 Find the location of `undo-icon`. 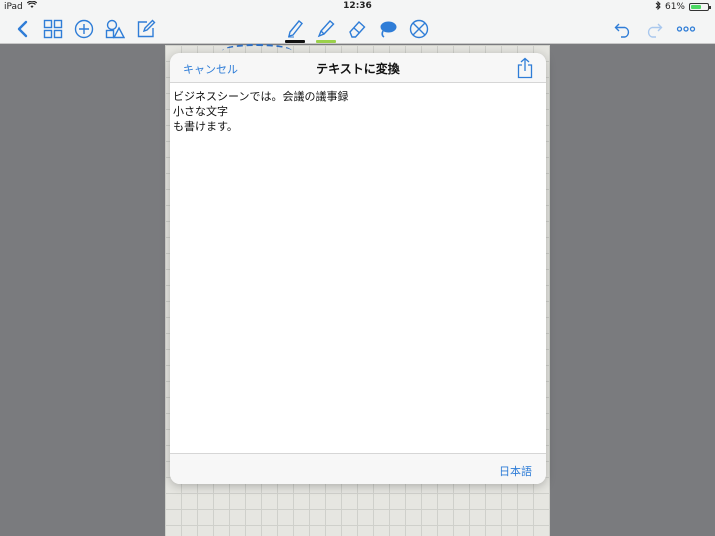

undo-icon is located at coordinates (623, 29).